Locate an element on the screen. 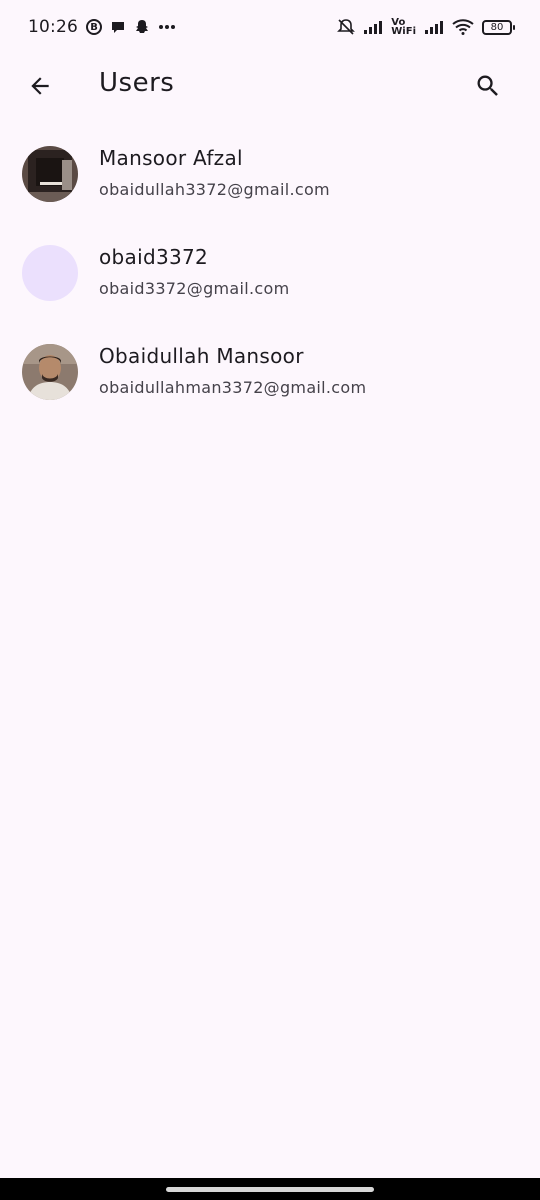 This screenshot has width=540, height=1200. user-email: obaid3372@gmail.com is located at coordinates (194, 288).